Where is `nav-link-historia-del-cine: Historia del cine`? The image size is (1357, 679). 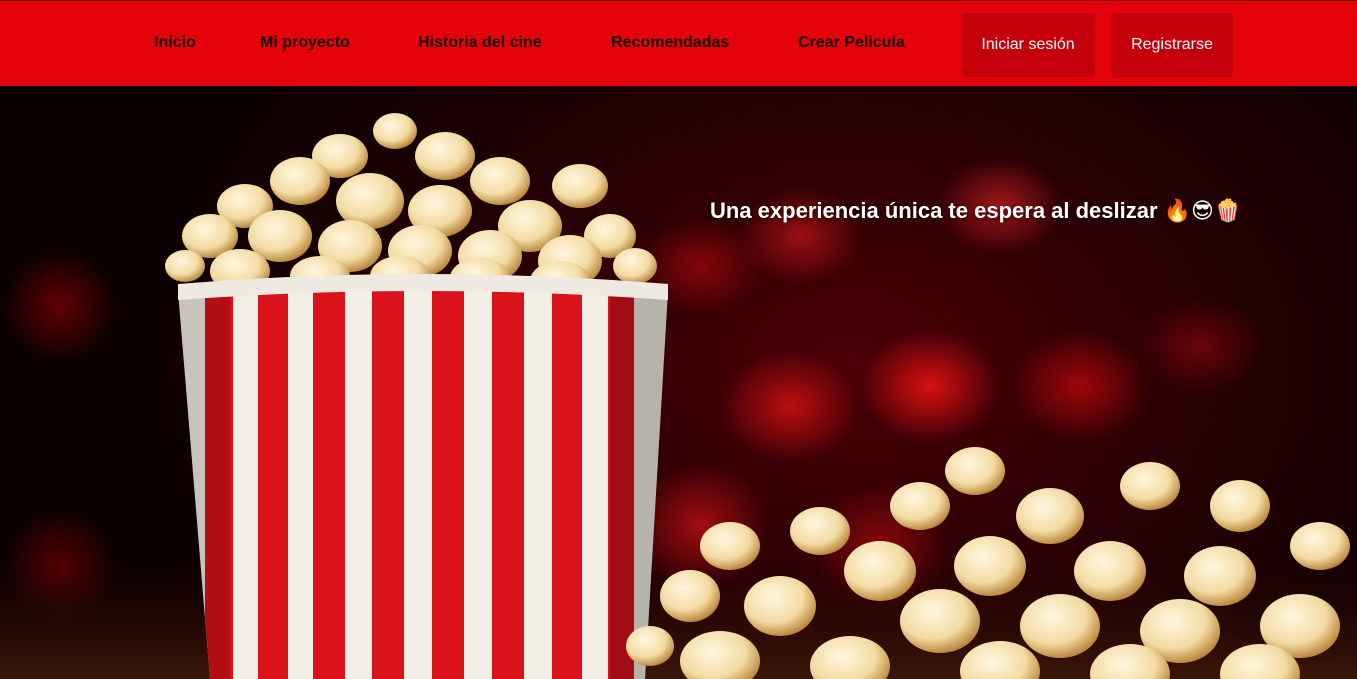 nav-link-historia-del-cine: Historia del cine is located at coordinates (480, 43).